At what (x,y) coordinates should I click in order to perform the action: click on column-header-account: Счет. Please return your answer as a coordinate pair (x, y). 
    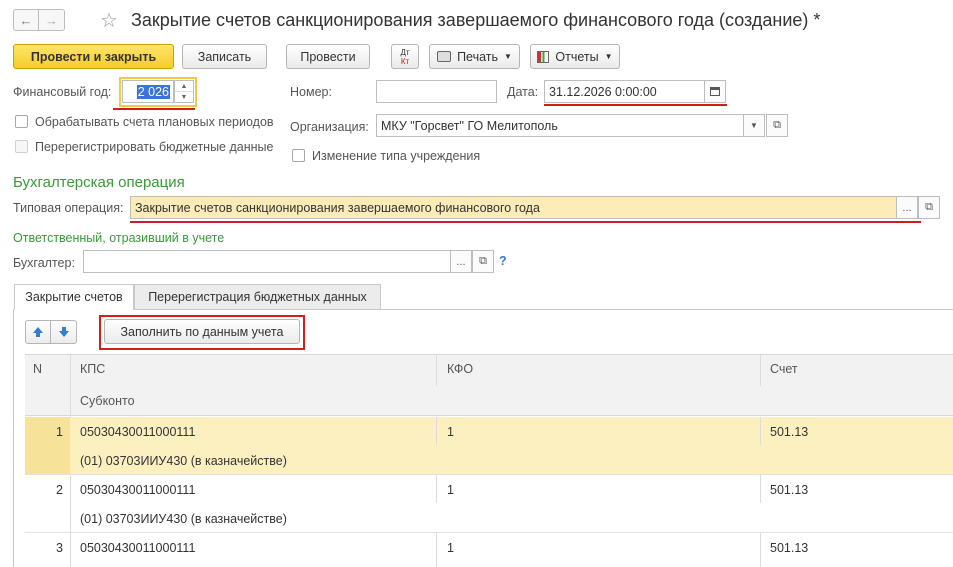
    Looking at the image, I should click on (784, 369).